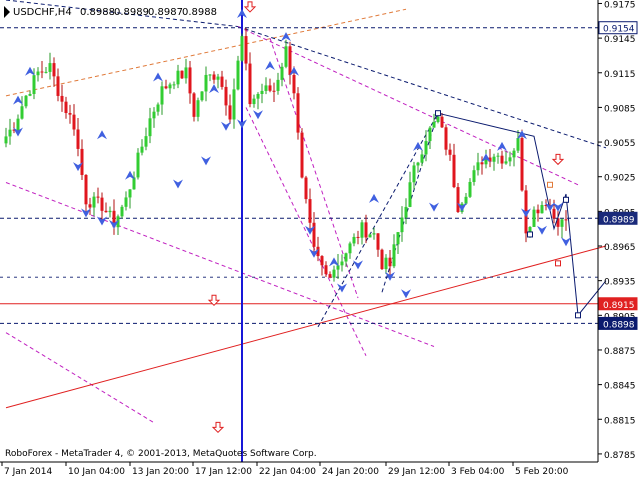  What do you see at coordinates (620, 352) in the screenshot?
I see `y-tick-label-10: 0.8875` at bounding box center [620, 352].